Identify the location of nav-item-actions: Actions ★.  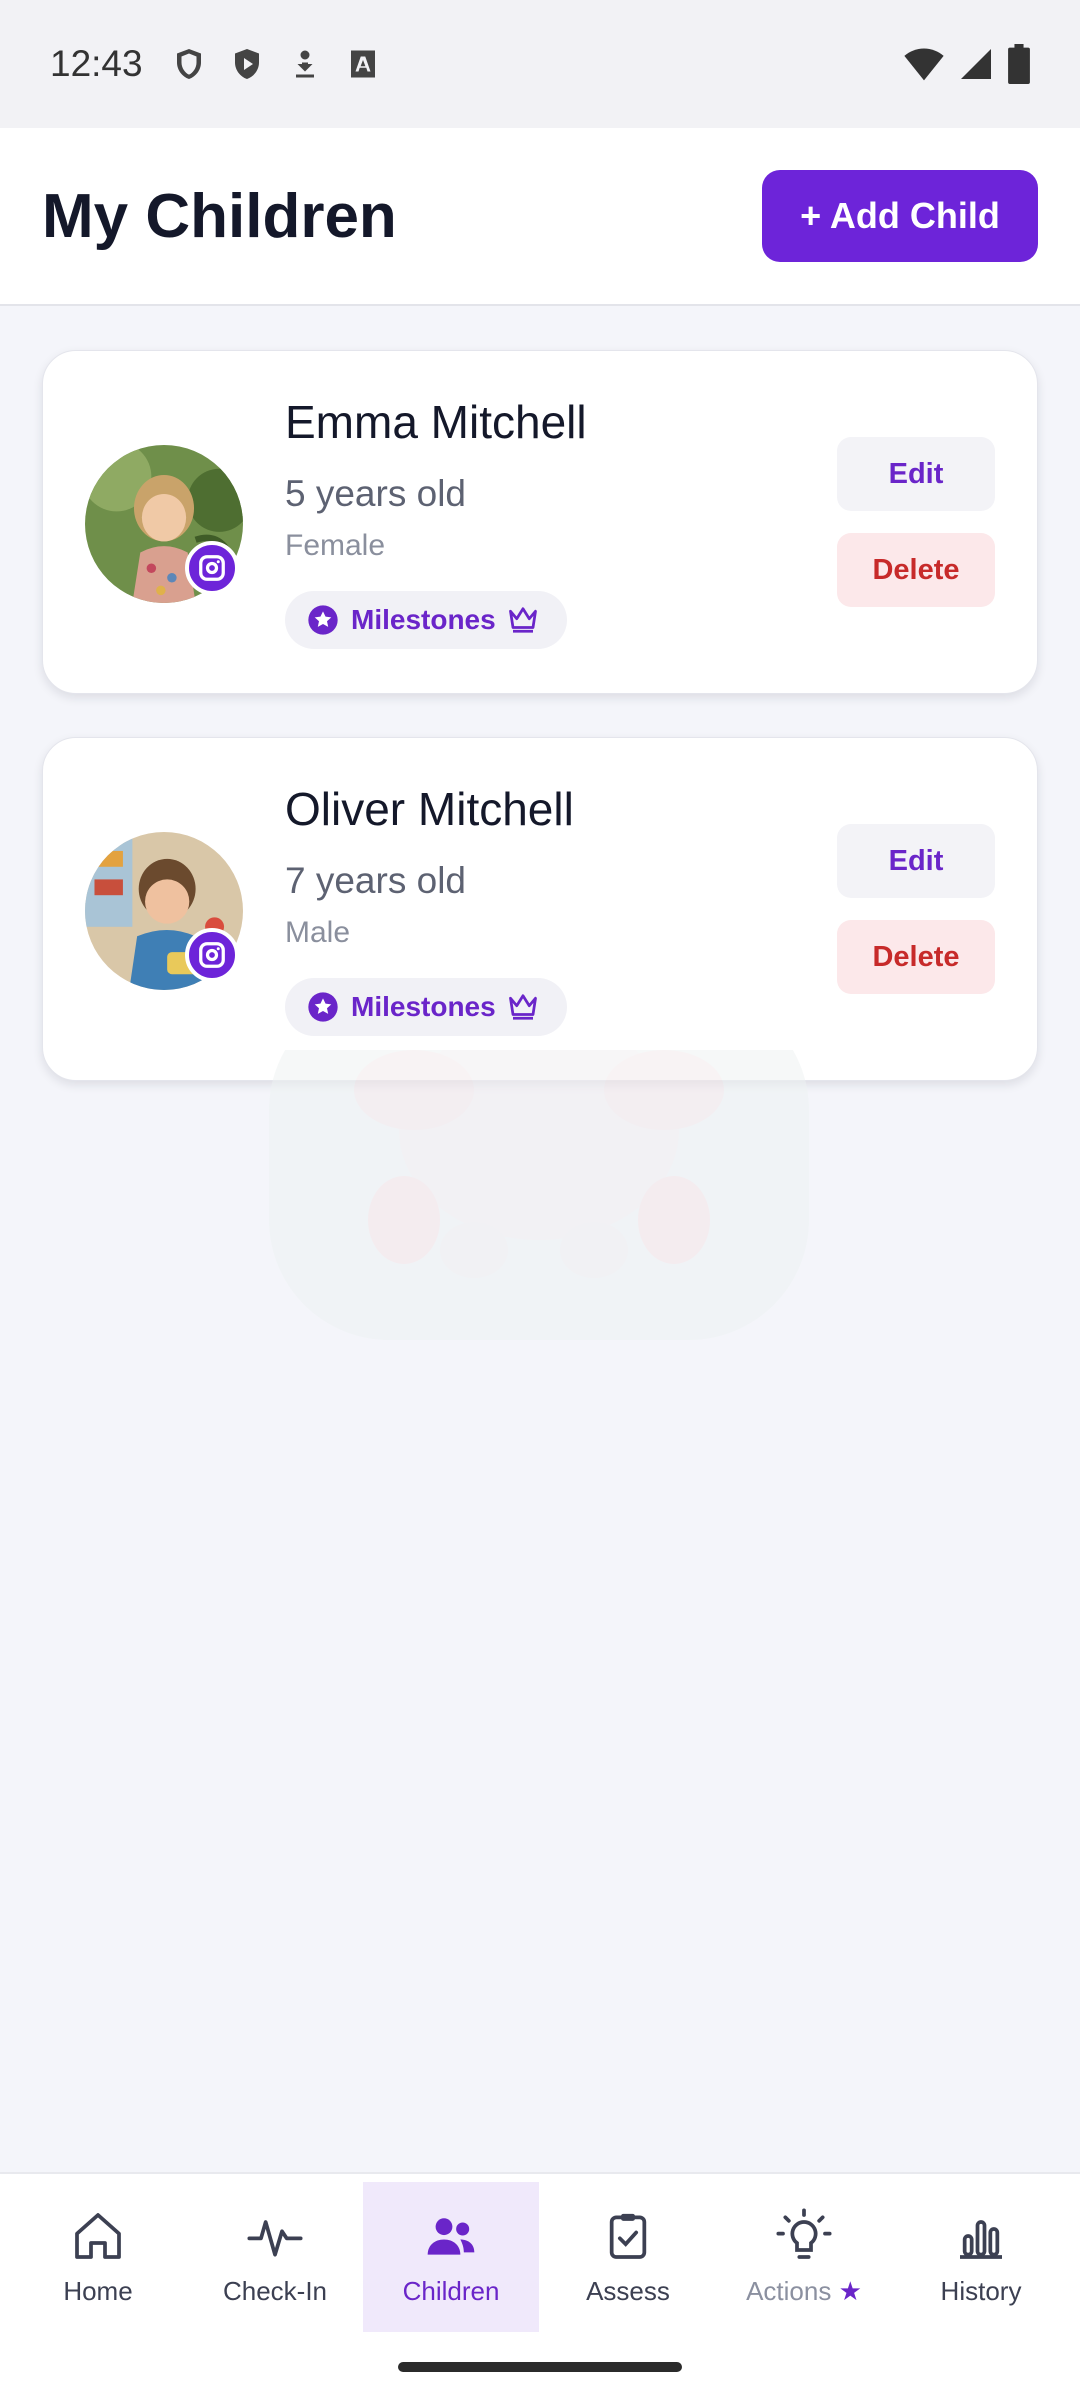
(804, 2257).